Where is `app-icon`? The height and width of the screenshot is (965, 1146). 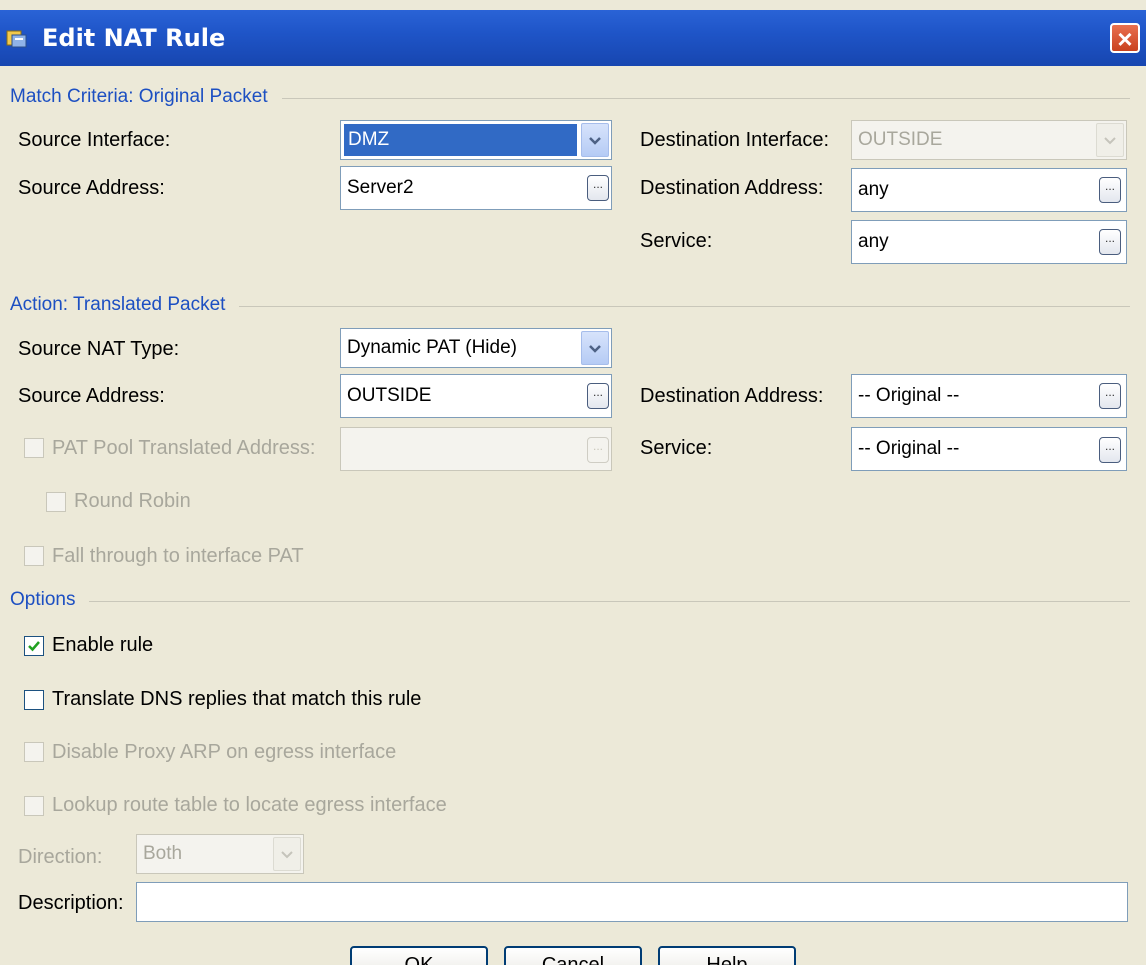
app-icon is located at coordinates (16, 39).